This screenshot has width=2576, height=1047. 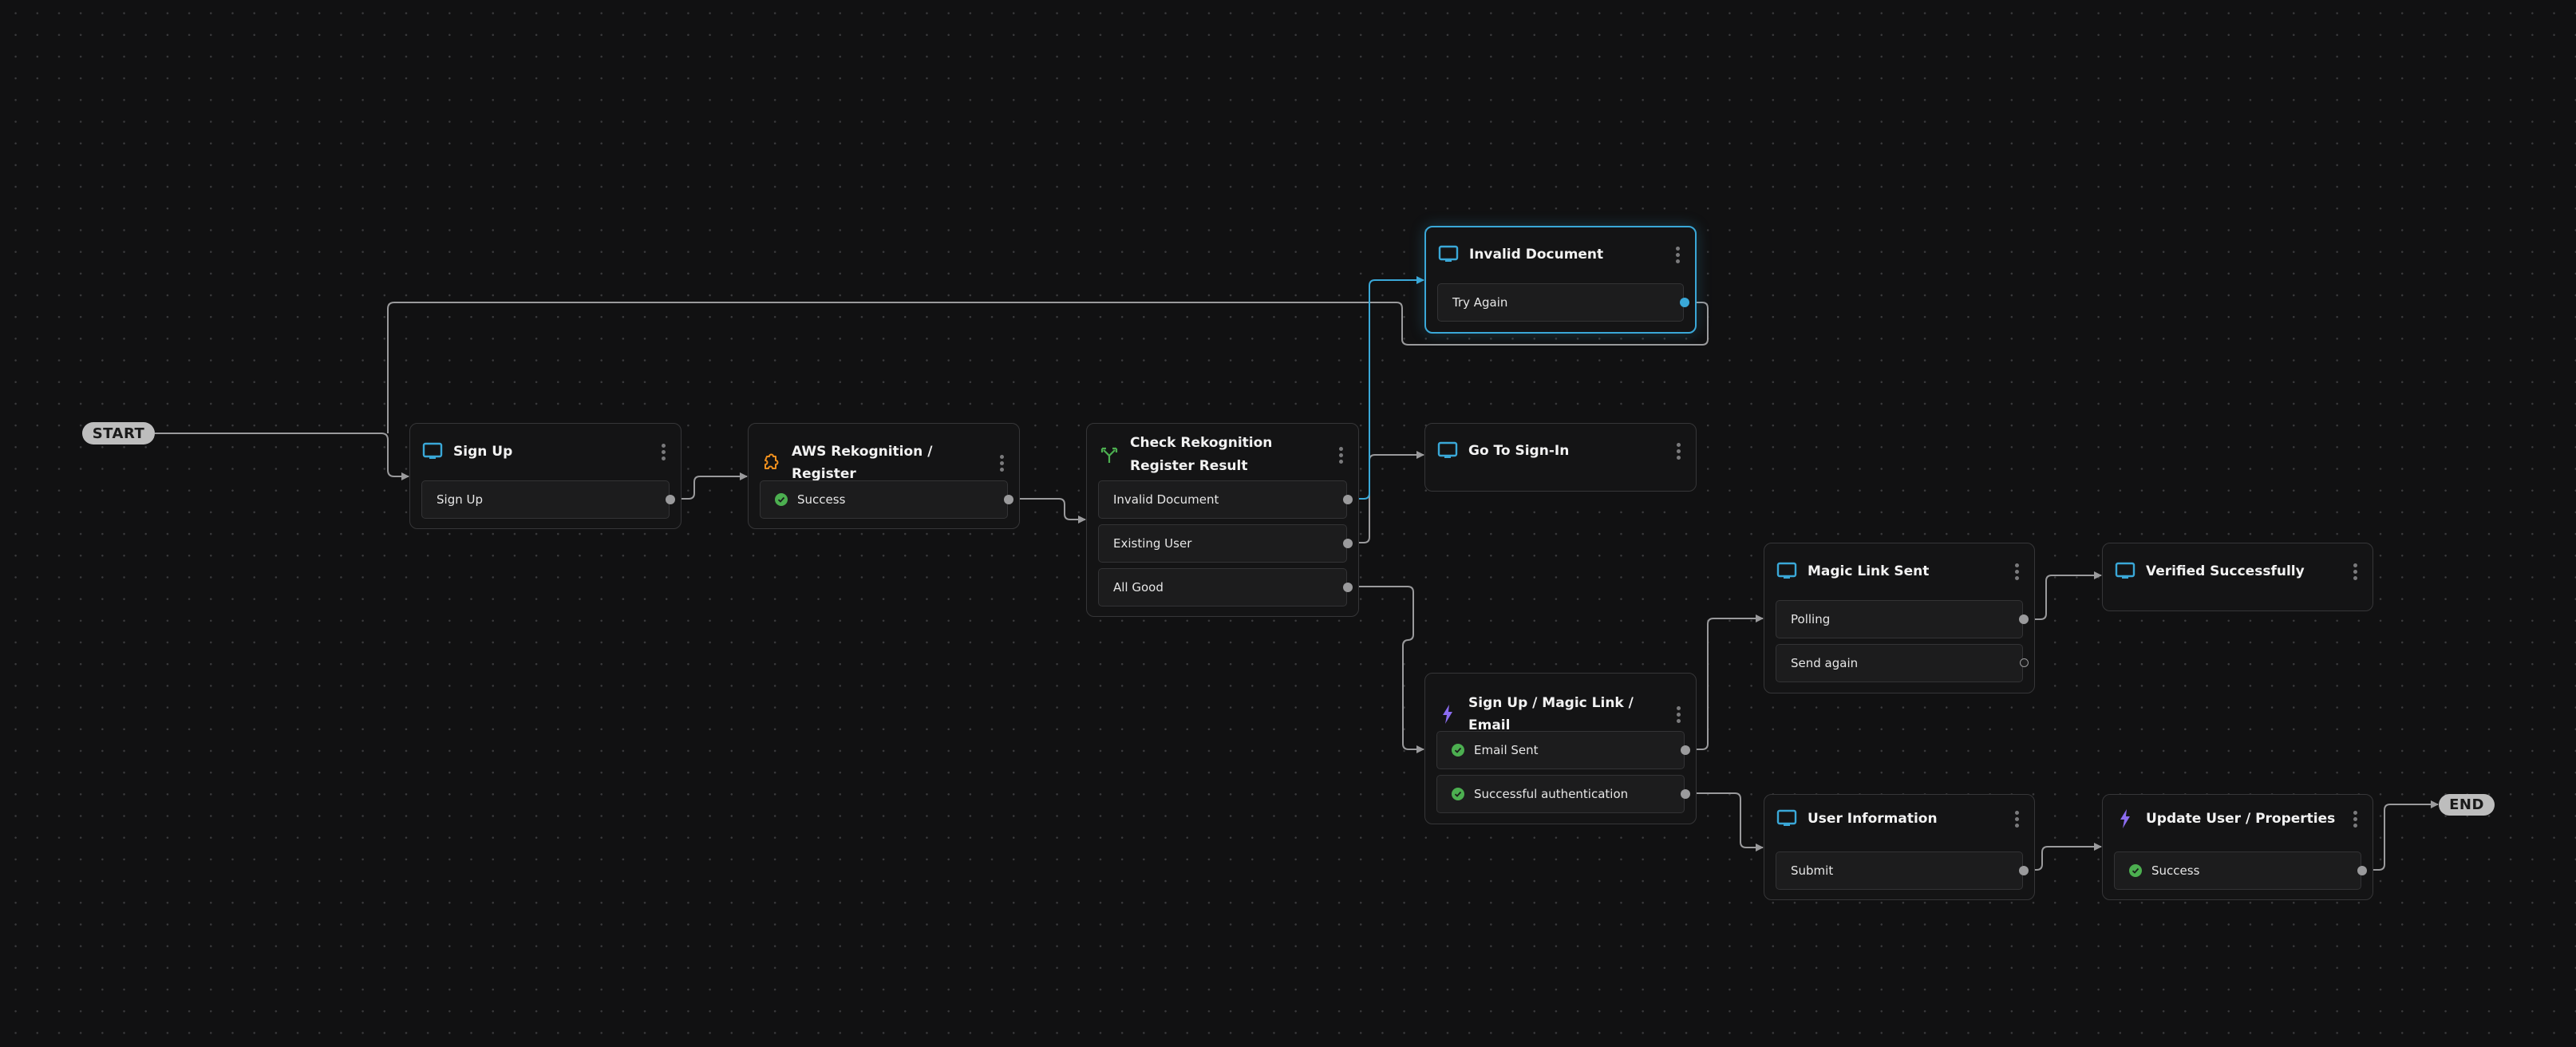 I want to click on output-row-try-again: Try Again, so click(x=1563, y=302).